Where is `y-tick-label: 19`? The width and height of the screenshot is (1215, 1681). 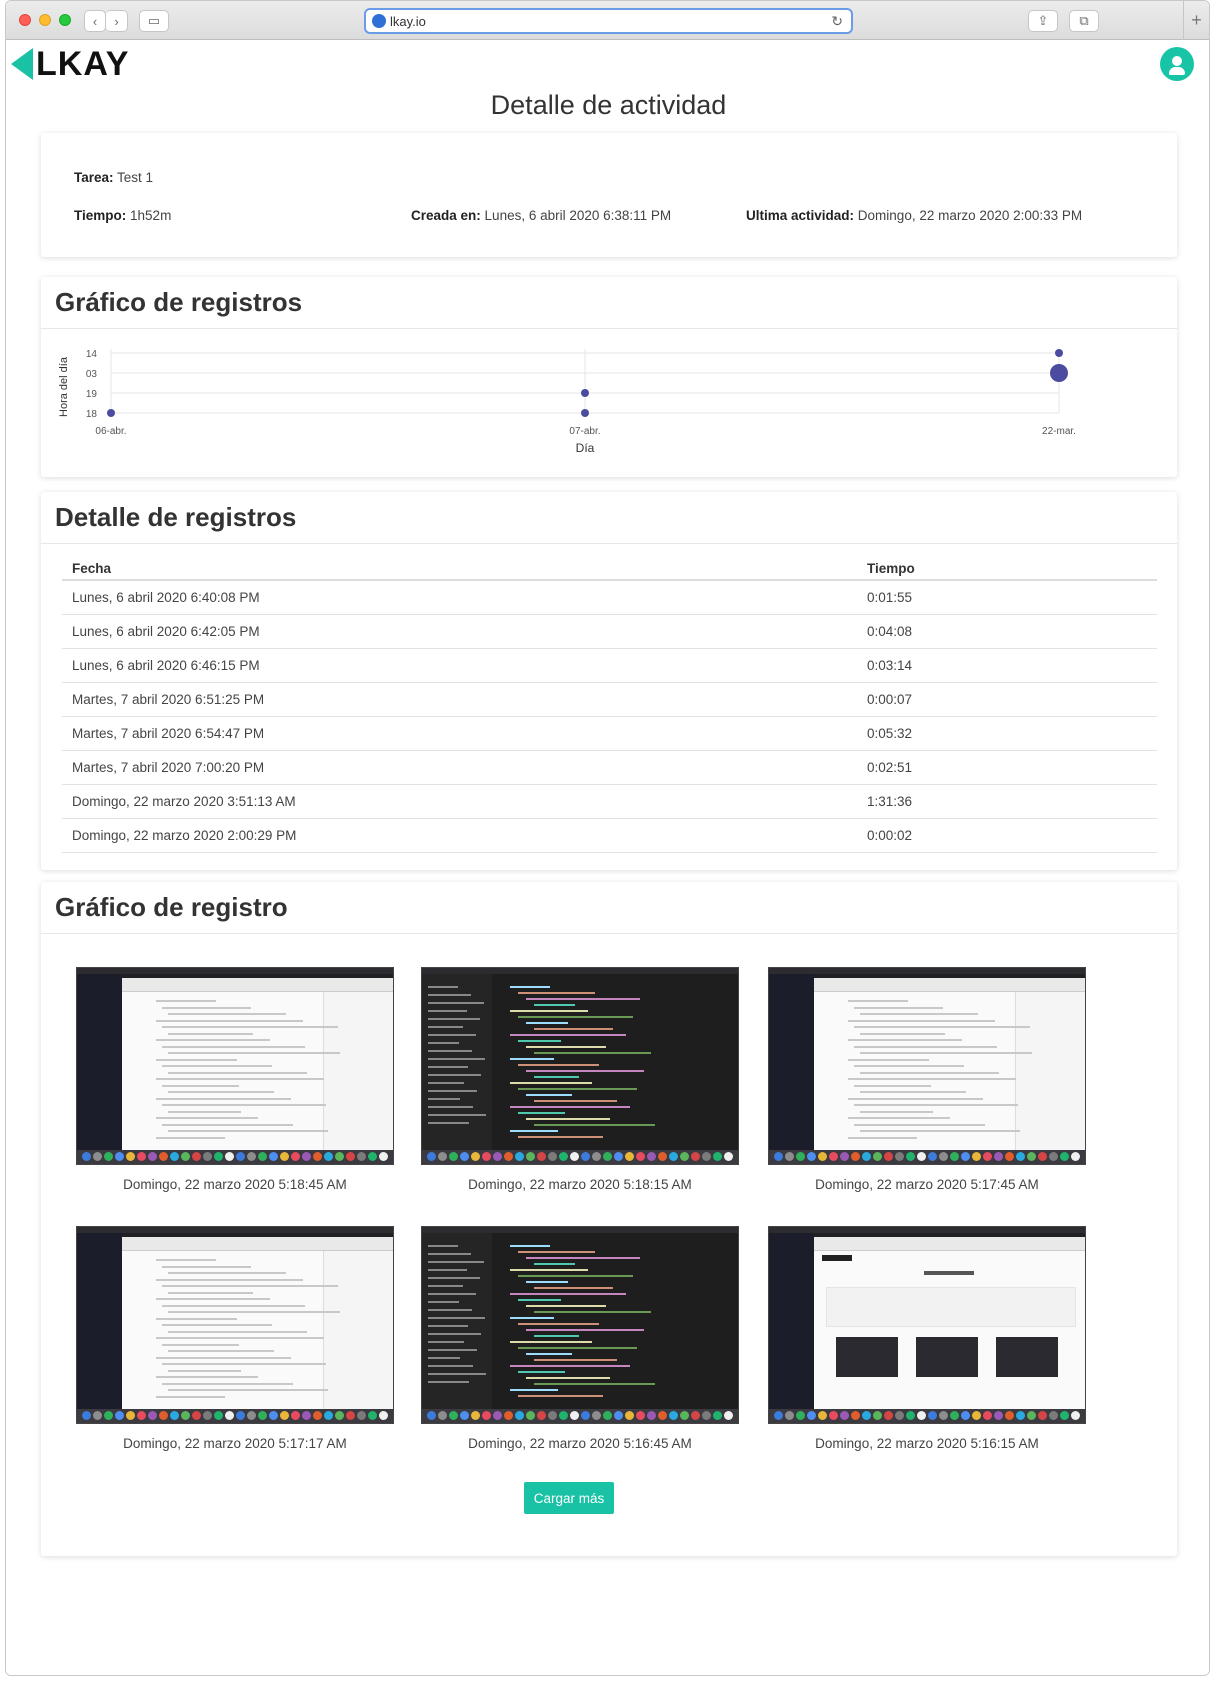 y-tick-label: 19 is located at coordinates (92, 394).